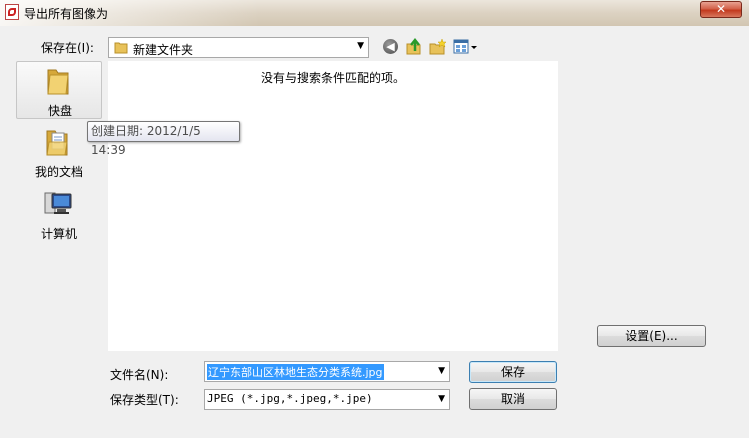  I want to click on title-bar: 导出所有图像为 ✕, so click(374, 13).